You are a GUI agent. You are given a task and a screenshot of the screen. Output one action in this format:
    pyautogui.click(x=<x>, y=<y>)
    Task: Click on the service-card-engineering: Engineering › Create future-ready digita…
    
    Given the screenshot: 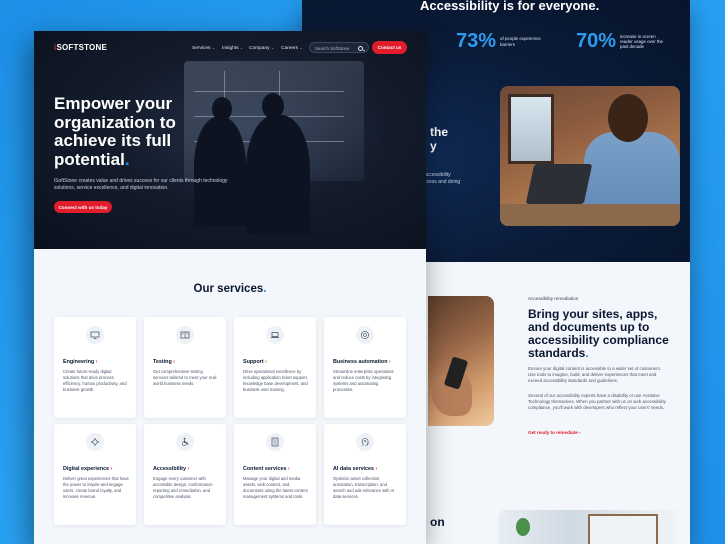 What is the action you would take?
    pyautogui.click(x=95, y=367)
    